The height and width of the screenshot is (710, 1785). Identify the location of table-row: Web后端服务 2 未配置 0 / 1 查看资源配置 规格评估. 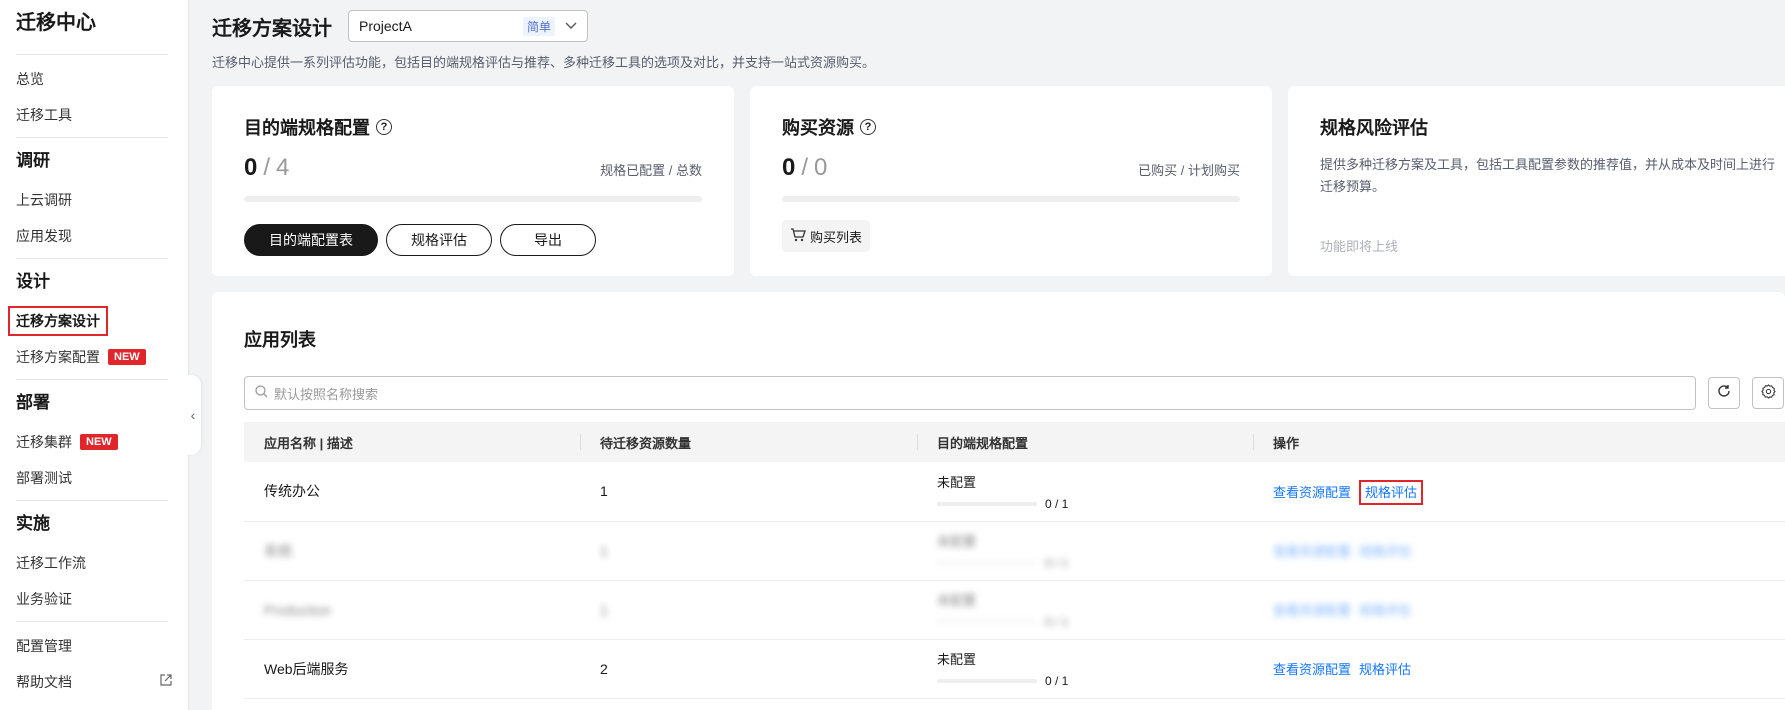
(1014, 669).